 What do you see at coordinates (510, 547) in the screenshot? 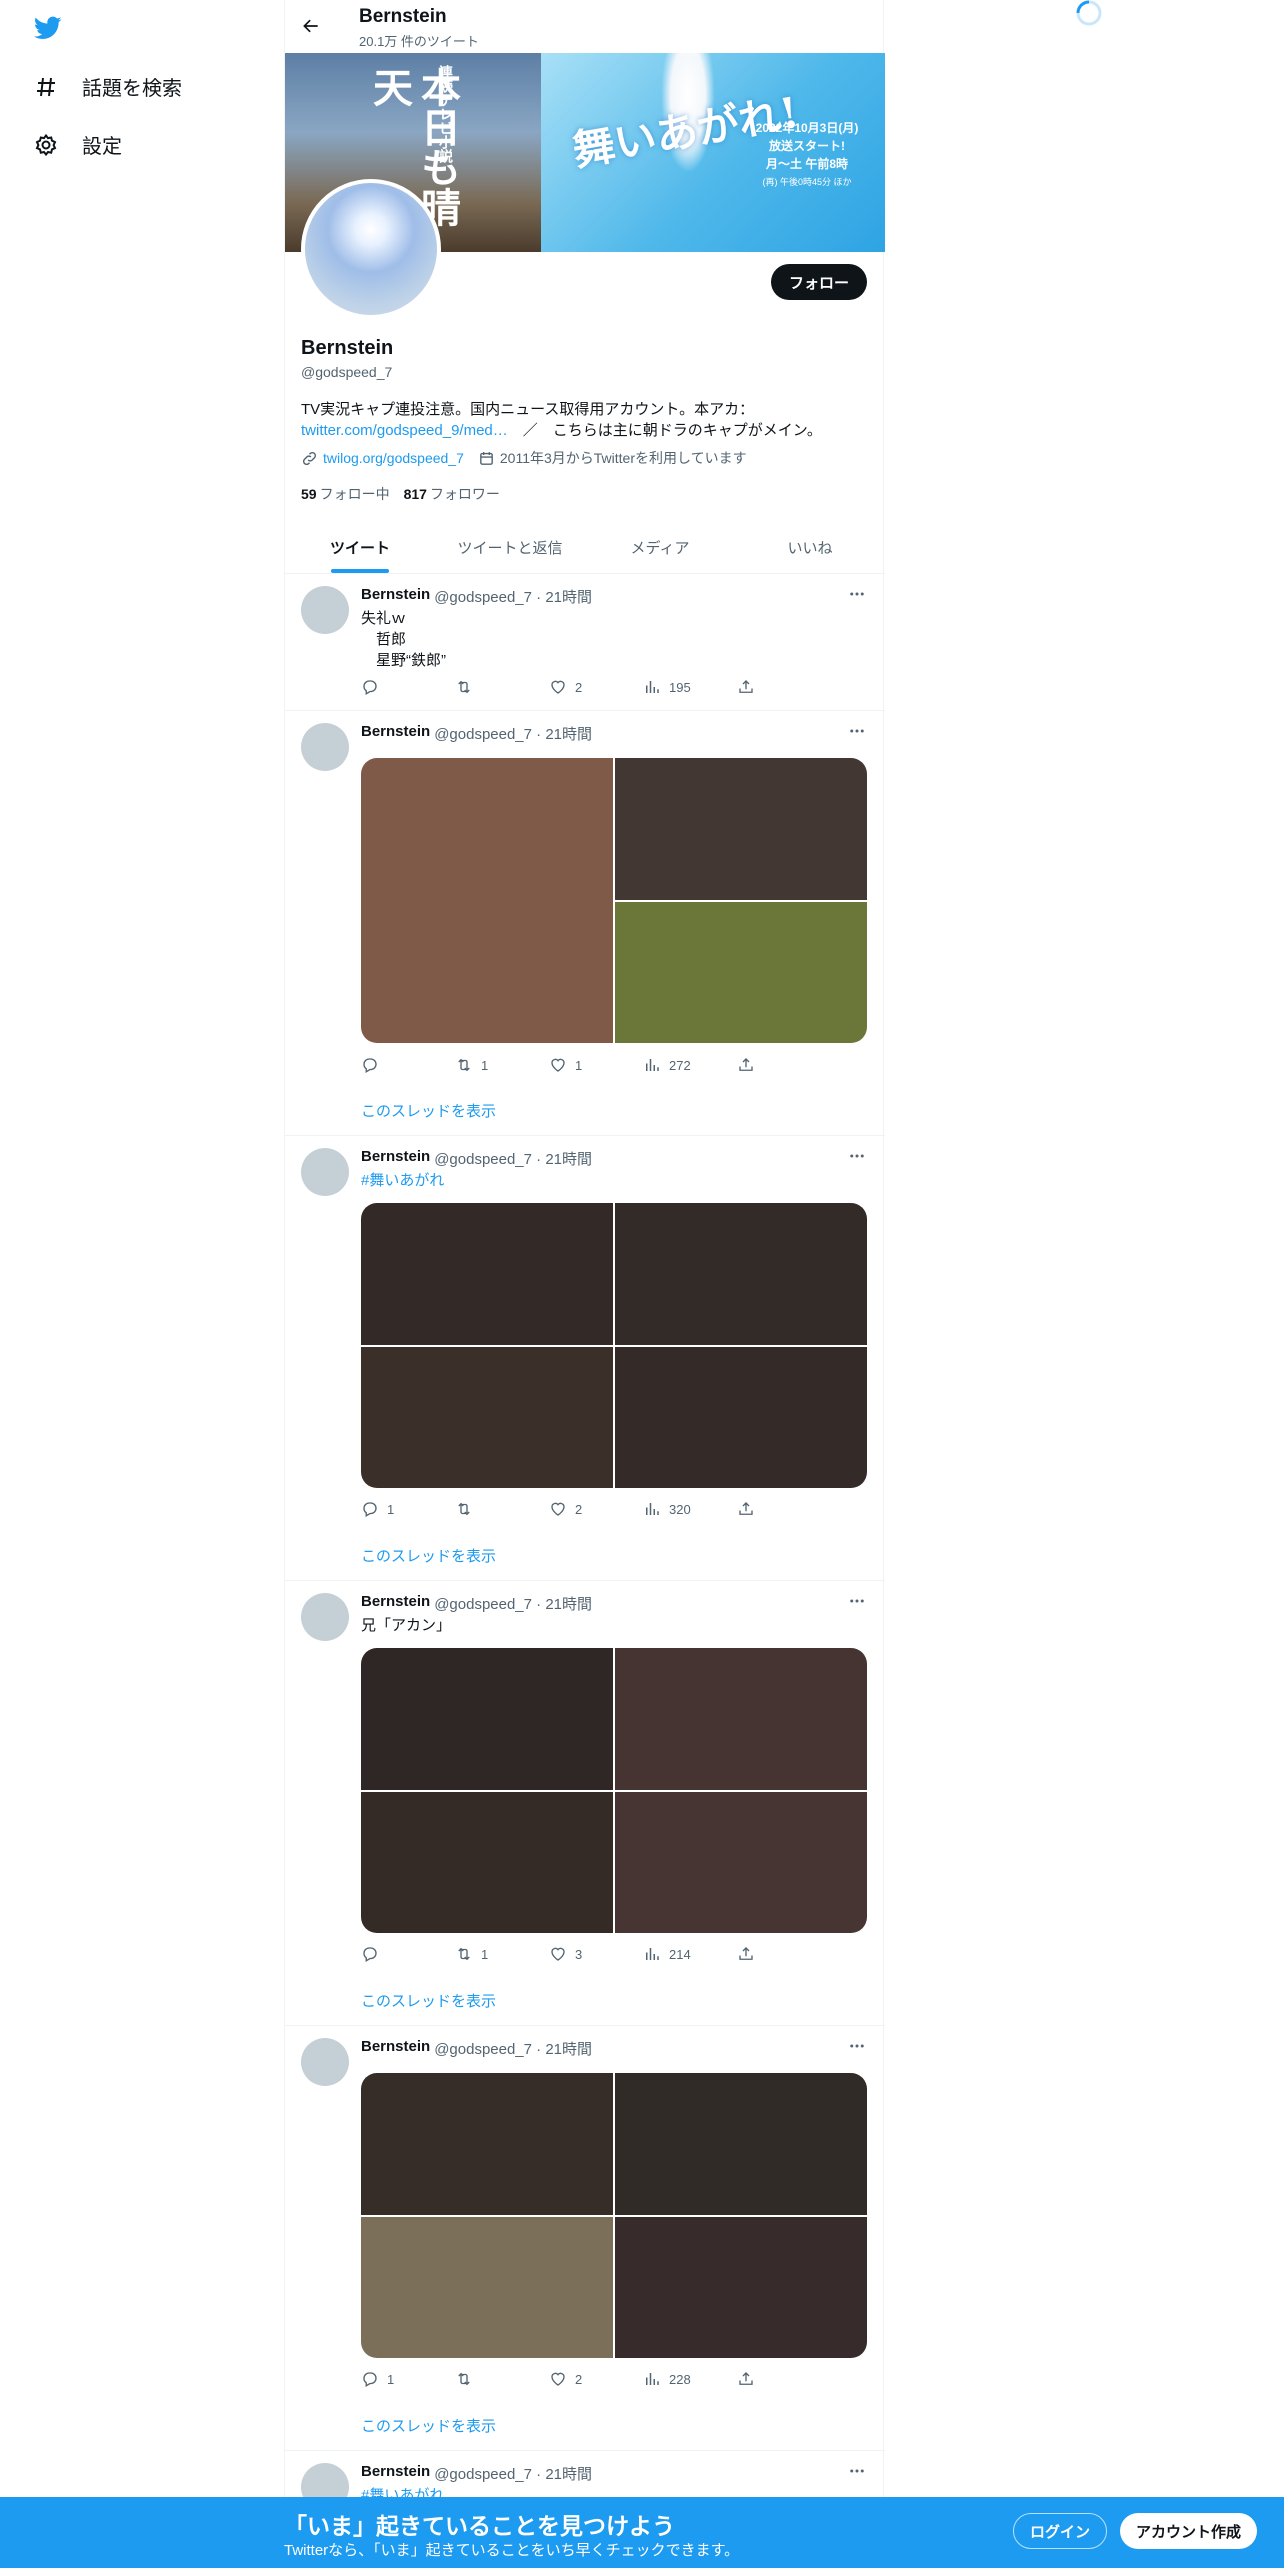
I see `tab-tweets-replies: ツイートと返信` at bounding box center [510, 547].